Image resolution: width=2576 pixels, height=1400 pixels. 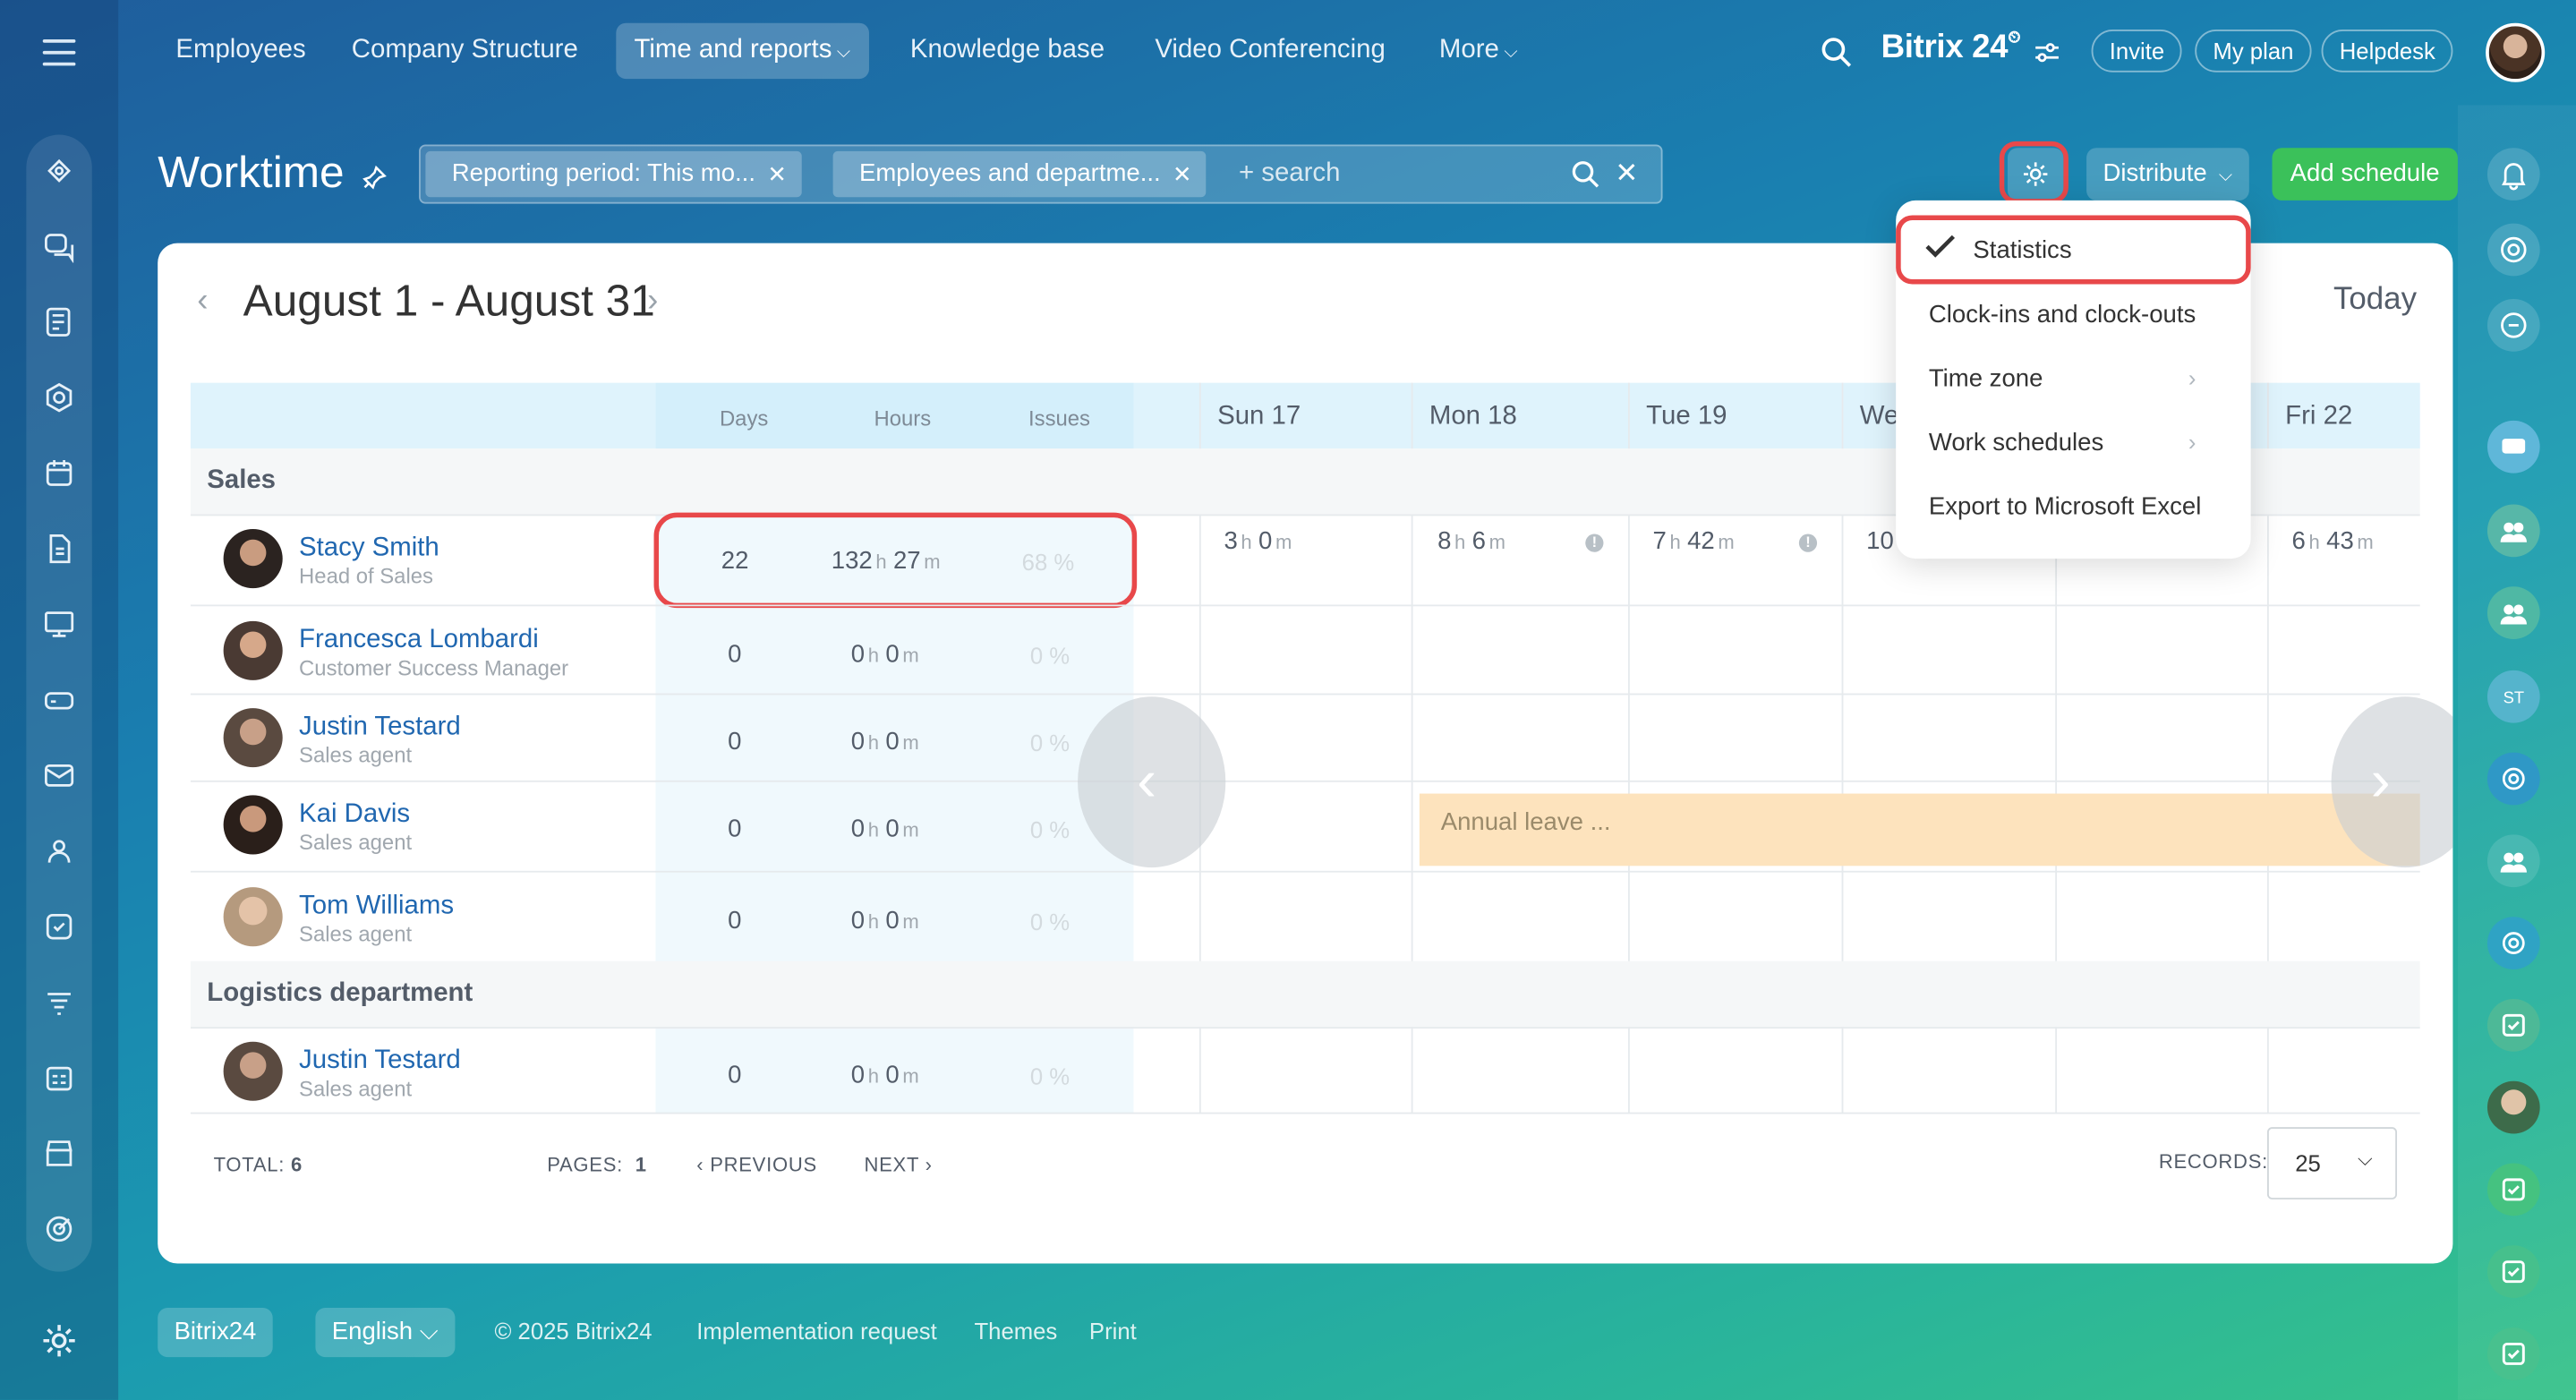 I want to click on user-avatar, so click(x=2516, y=52).